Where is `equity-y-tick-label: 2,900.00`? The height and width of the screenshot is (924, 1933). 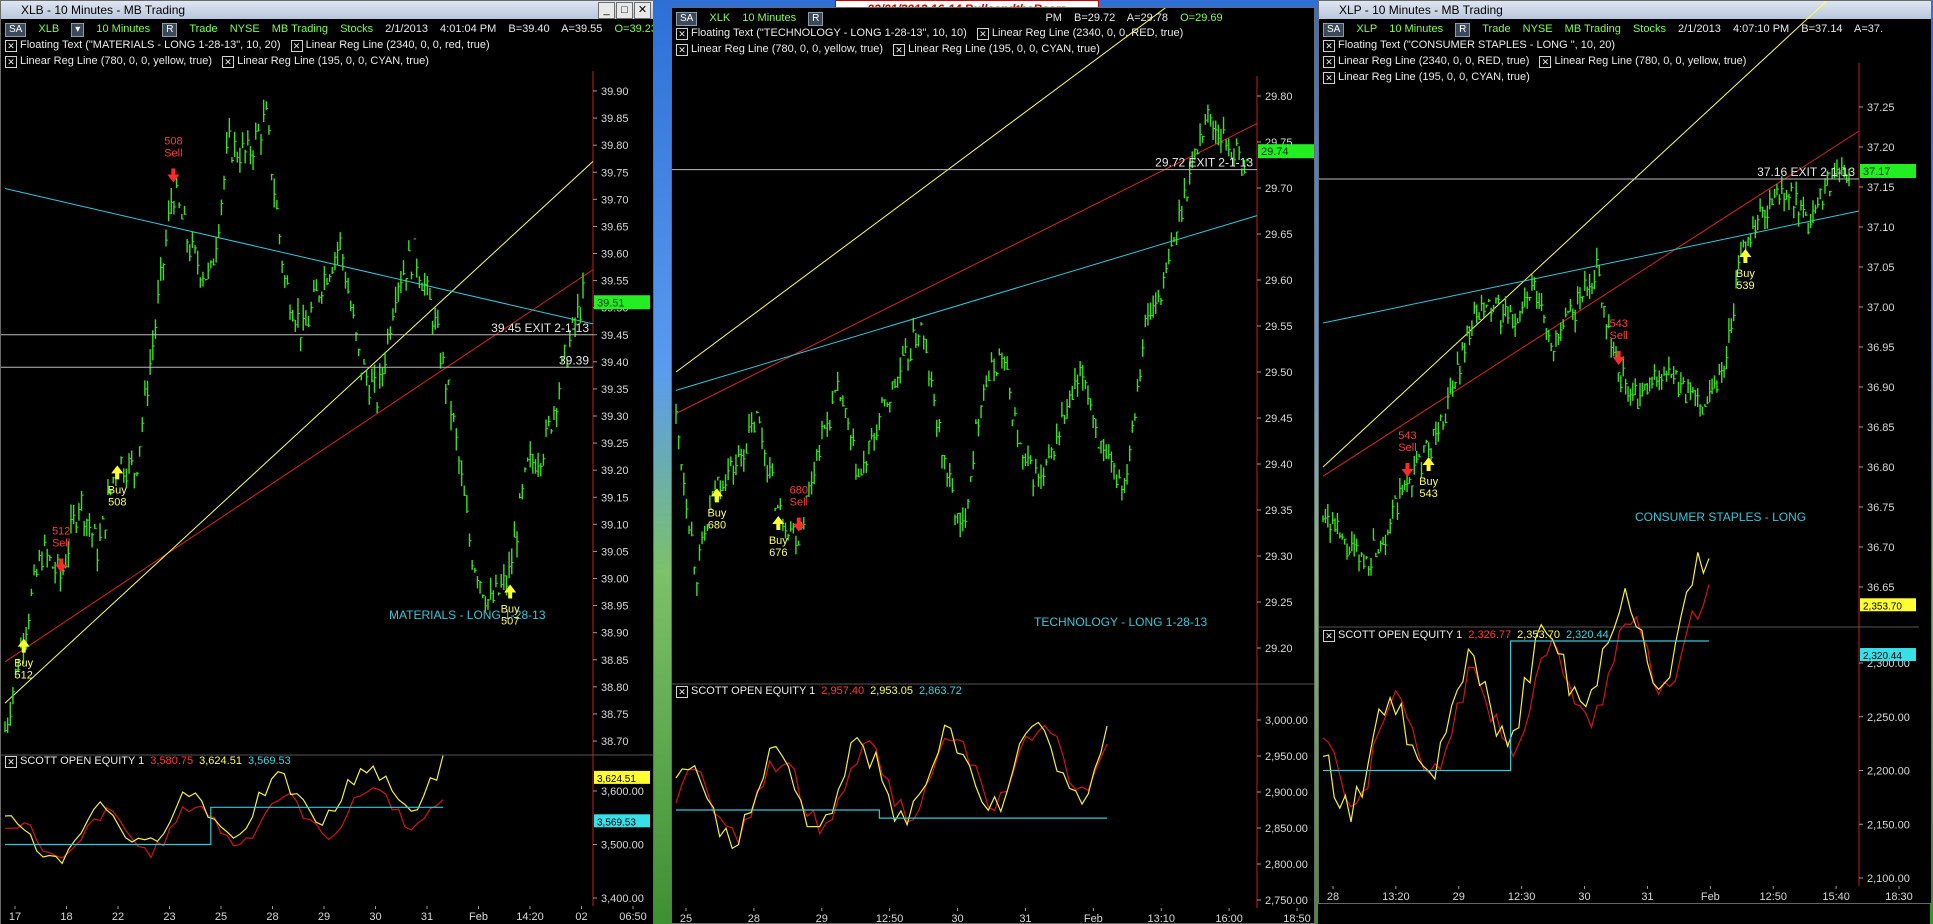
equity-y-tick-label: 2,900.00 is located at coordinates (1286, 793).